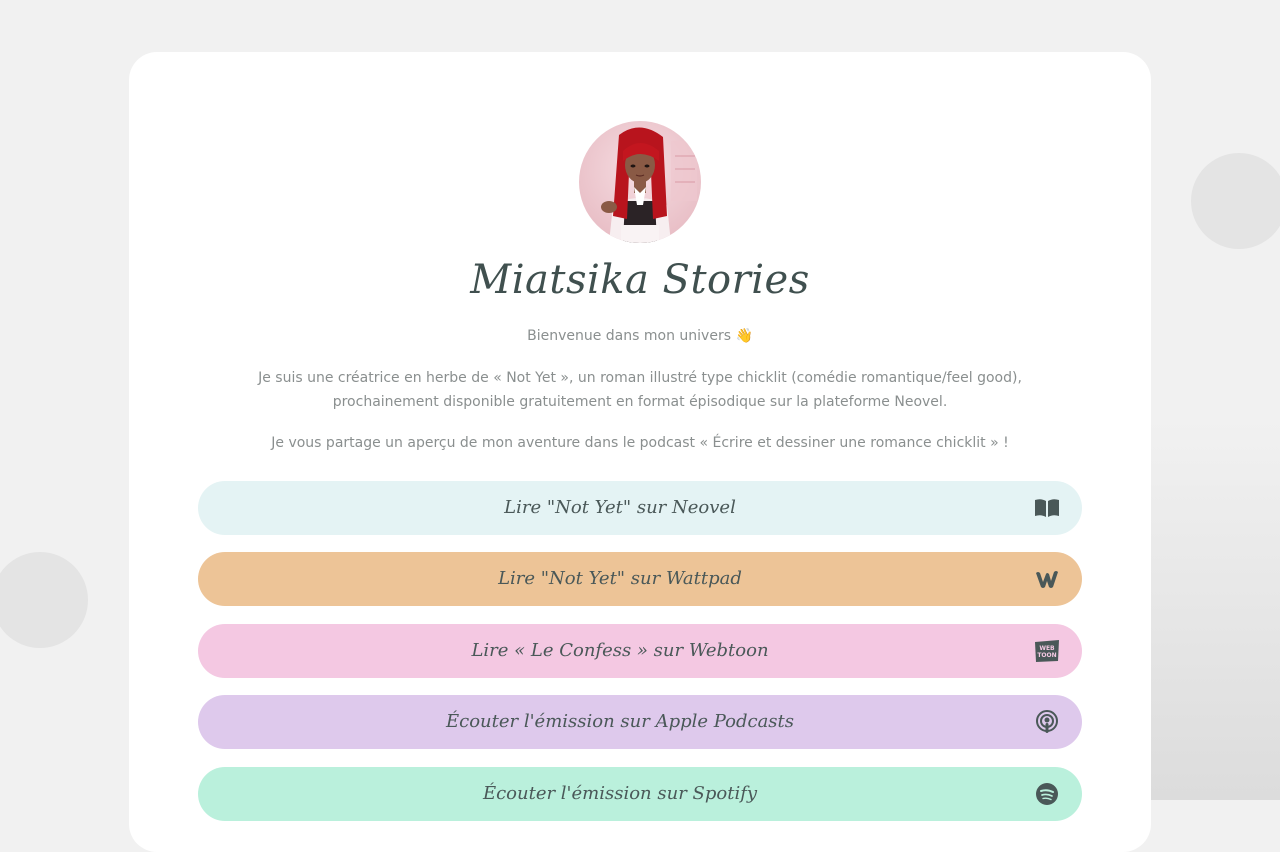  What do you see at coordinates (1047, 722) in the screenshot?
I see `podcast-icon` at bounding box center [1047, 722].